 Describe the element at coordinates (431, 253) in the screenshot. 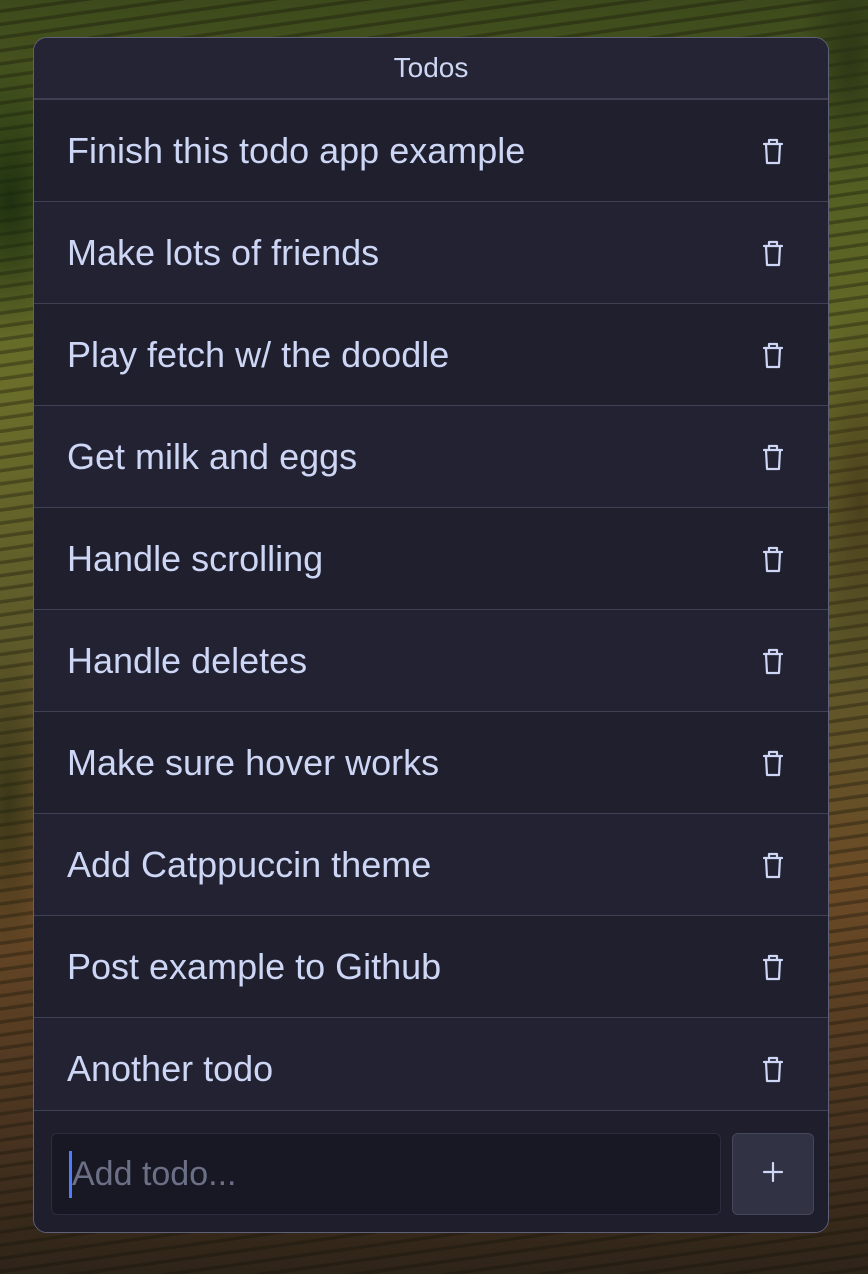

I see `todo-item: Make lots of friends` at that location.